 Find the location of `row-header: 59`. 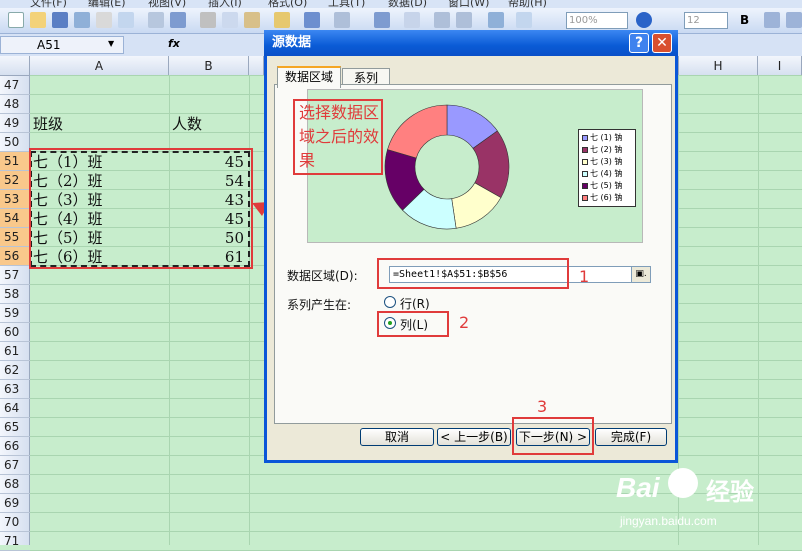

row-header: 59 is located at coordinates (15, 313).